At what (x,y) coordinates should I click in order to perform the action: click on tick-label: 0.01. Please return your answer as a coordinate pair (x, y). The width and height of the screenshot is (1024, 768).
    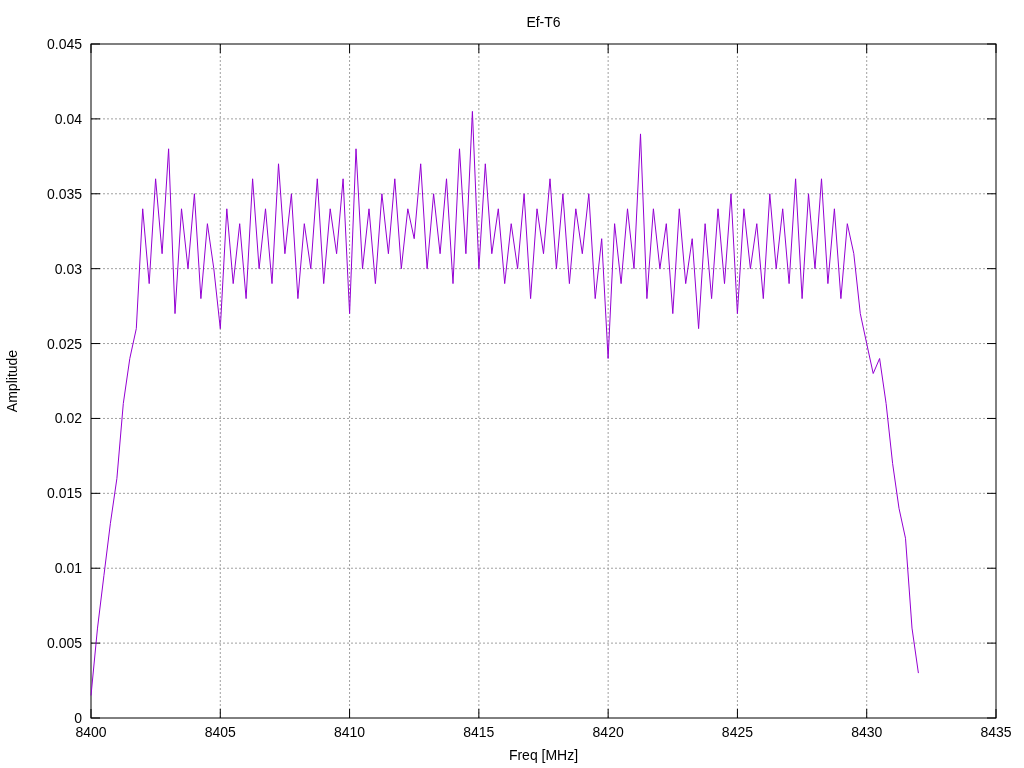
    Looking at the image, I should click on (68, 568).